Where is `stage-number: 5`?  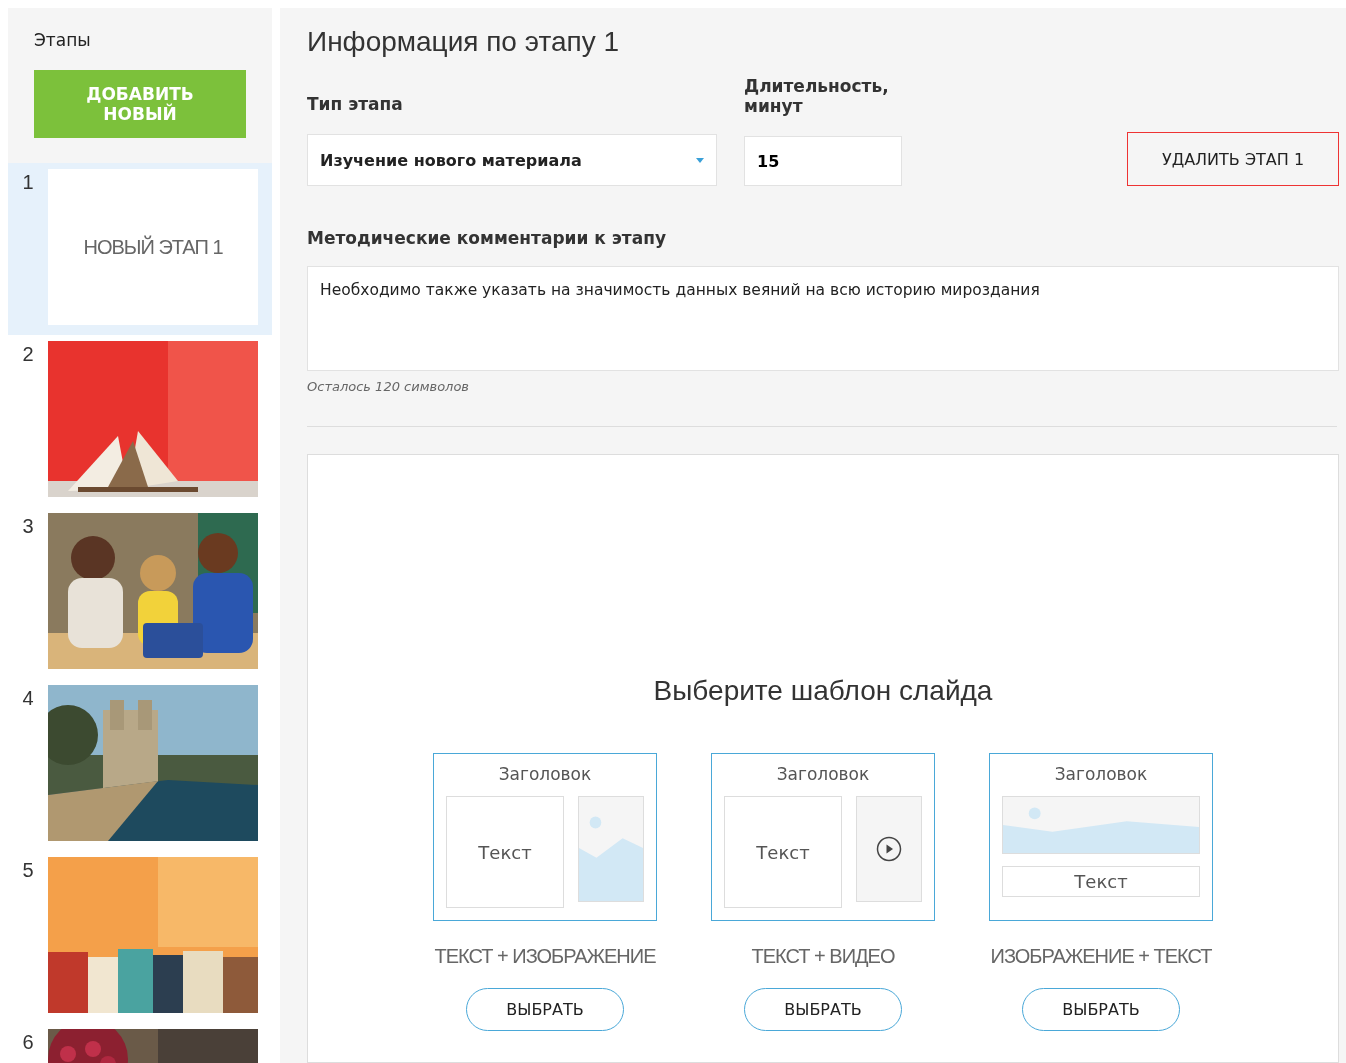 stage-number: 5 is located at coordinates (28, 870).